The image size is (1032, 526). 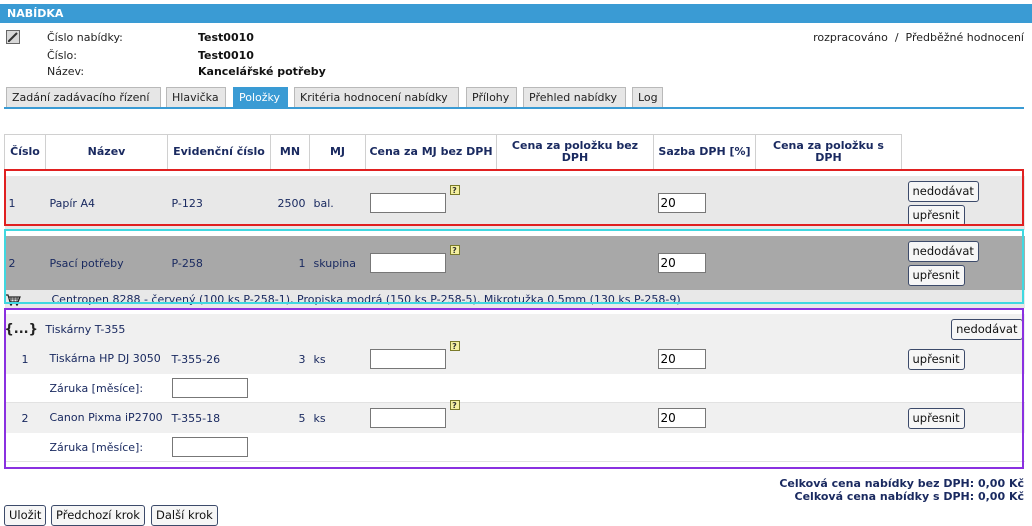 What do you see at coordinates (491, 97) in the screenshot?
I see `tab-prilohy: Přílohy` at bounding box center [491, 97].